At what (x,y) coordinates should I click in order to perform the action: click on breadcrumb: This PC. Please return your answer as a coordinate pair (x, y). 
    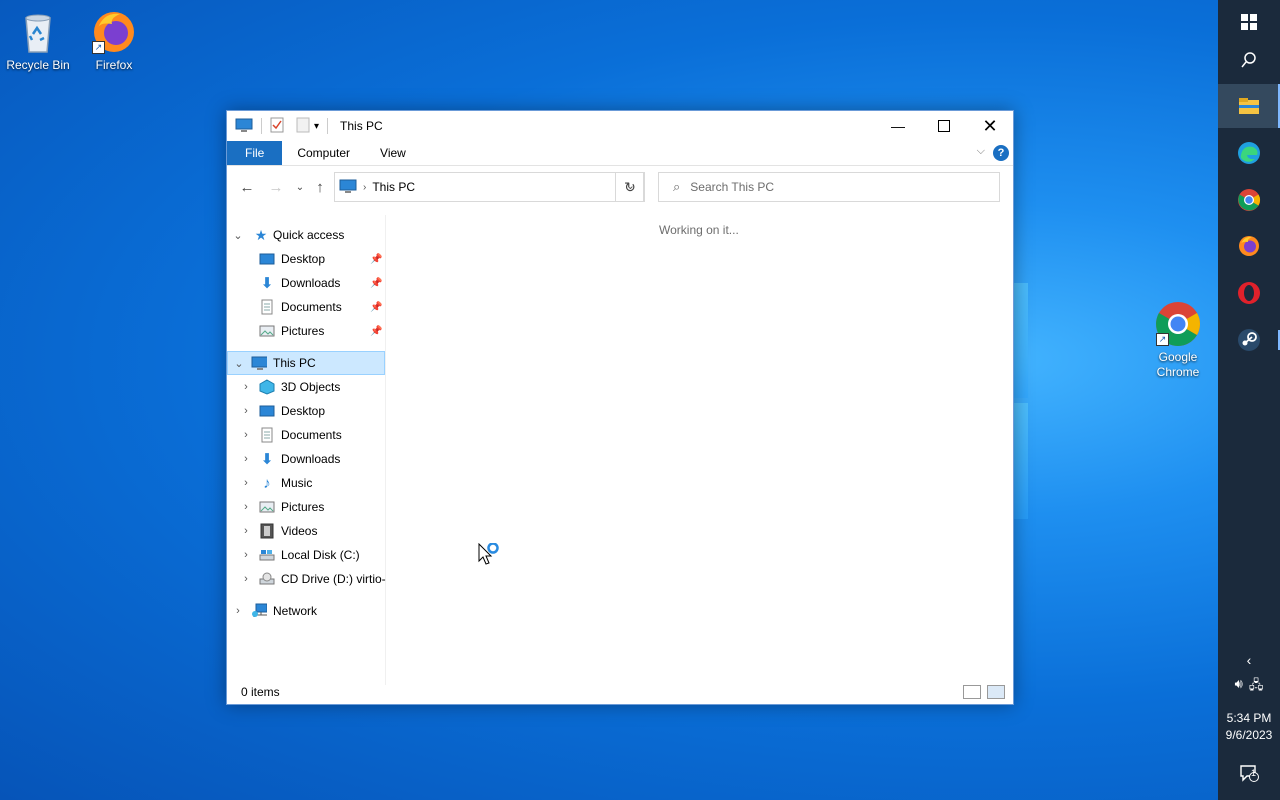
    Looking at the image, I should click on (393, 187).